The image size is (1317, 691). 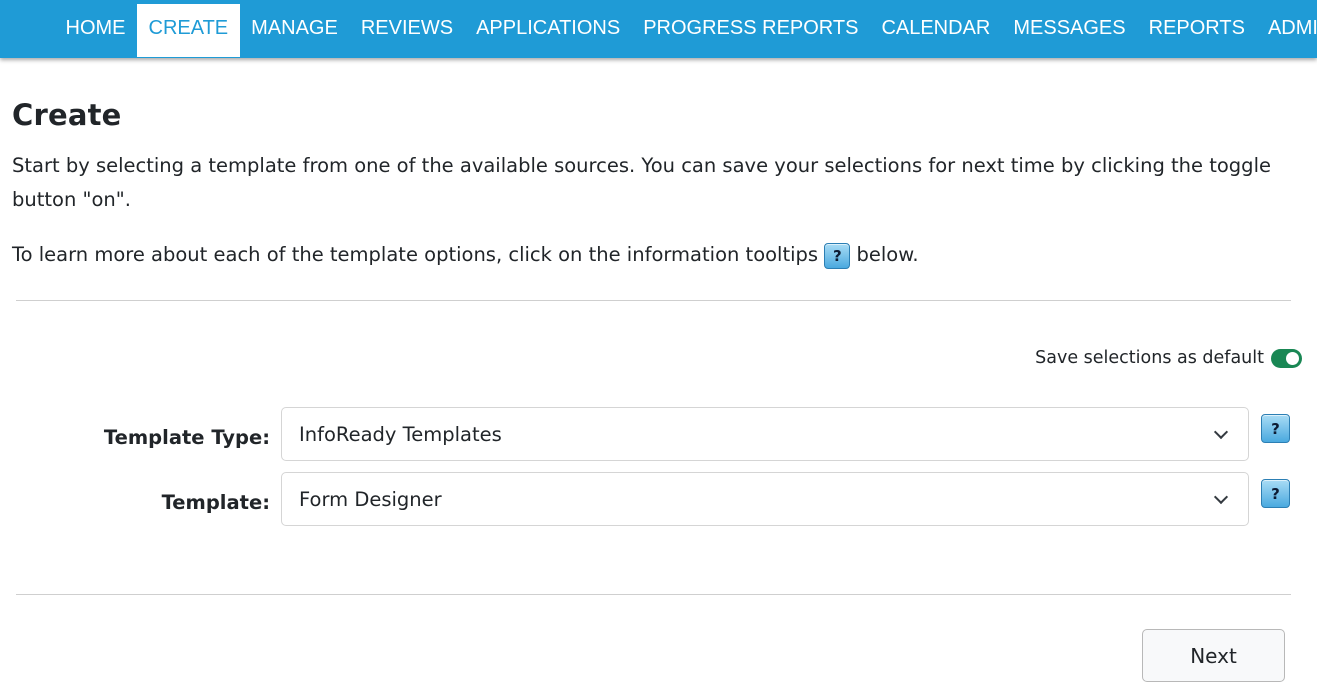 What do you see at coordinates (188, 30) in the screenshot?
I see `nav-item-create: CREATE` at bounding box center [188, 30].